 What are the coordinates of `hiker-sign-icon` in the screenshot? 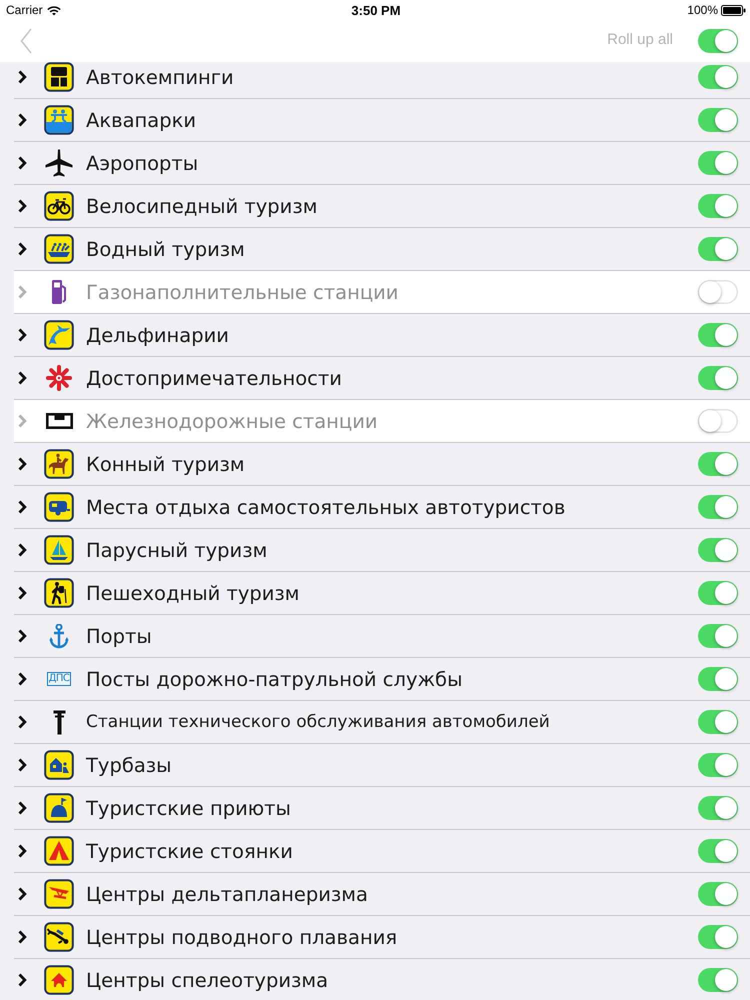 It's located at (59, 593).